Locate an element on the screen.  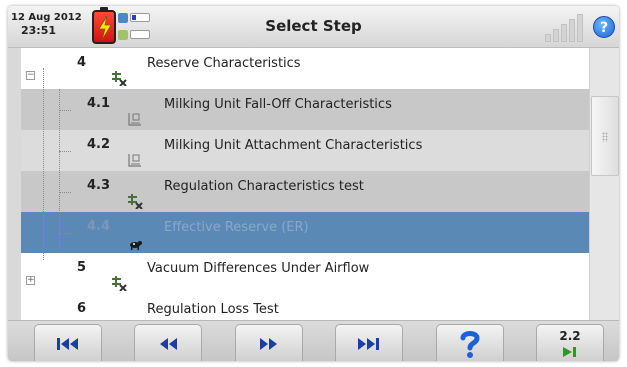
cow-icon is located at coordinates (136, 245).